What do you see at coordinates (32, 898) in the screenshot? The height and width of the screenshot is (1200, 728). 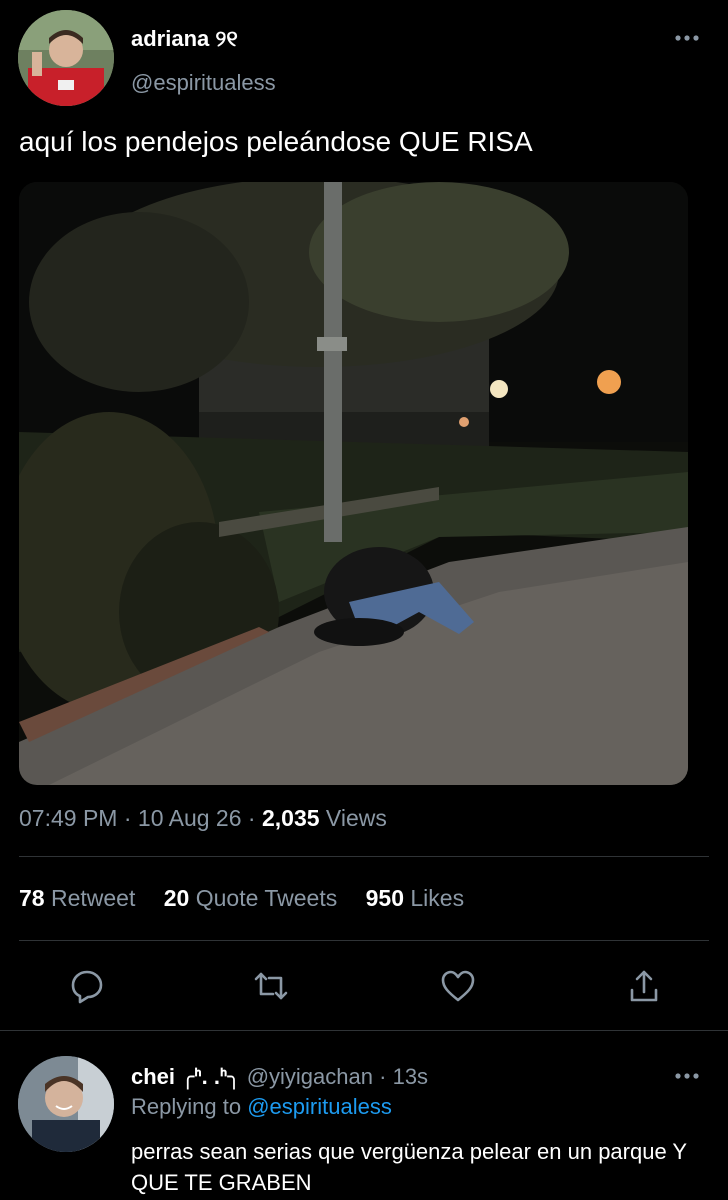 I see `retweets-count: 78` at bounding box center [32, 898].